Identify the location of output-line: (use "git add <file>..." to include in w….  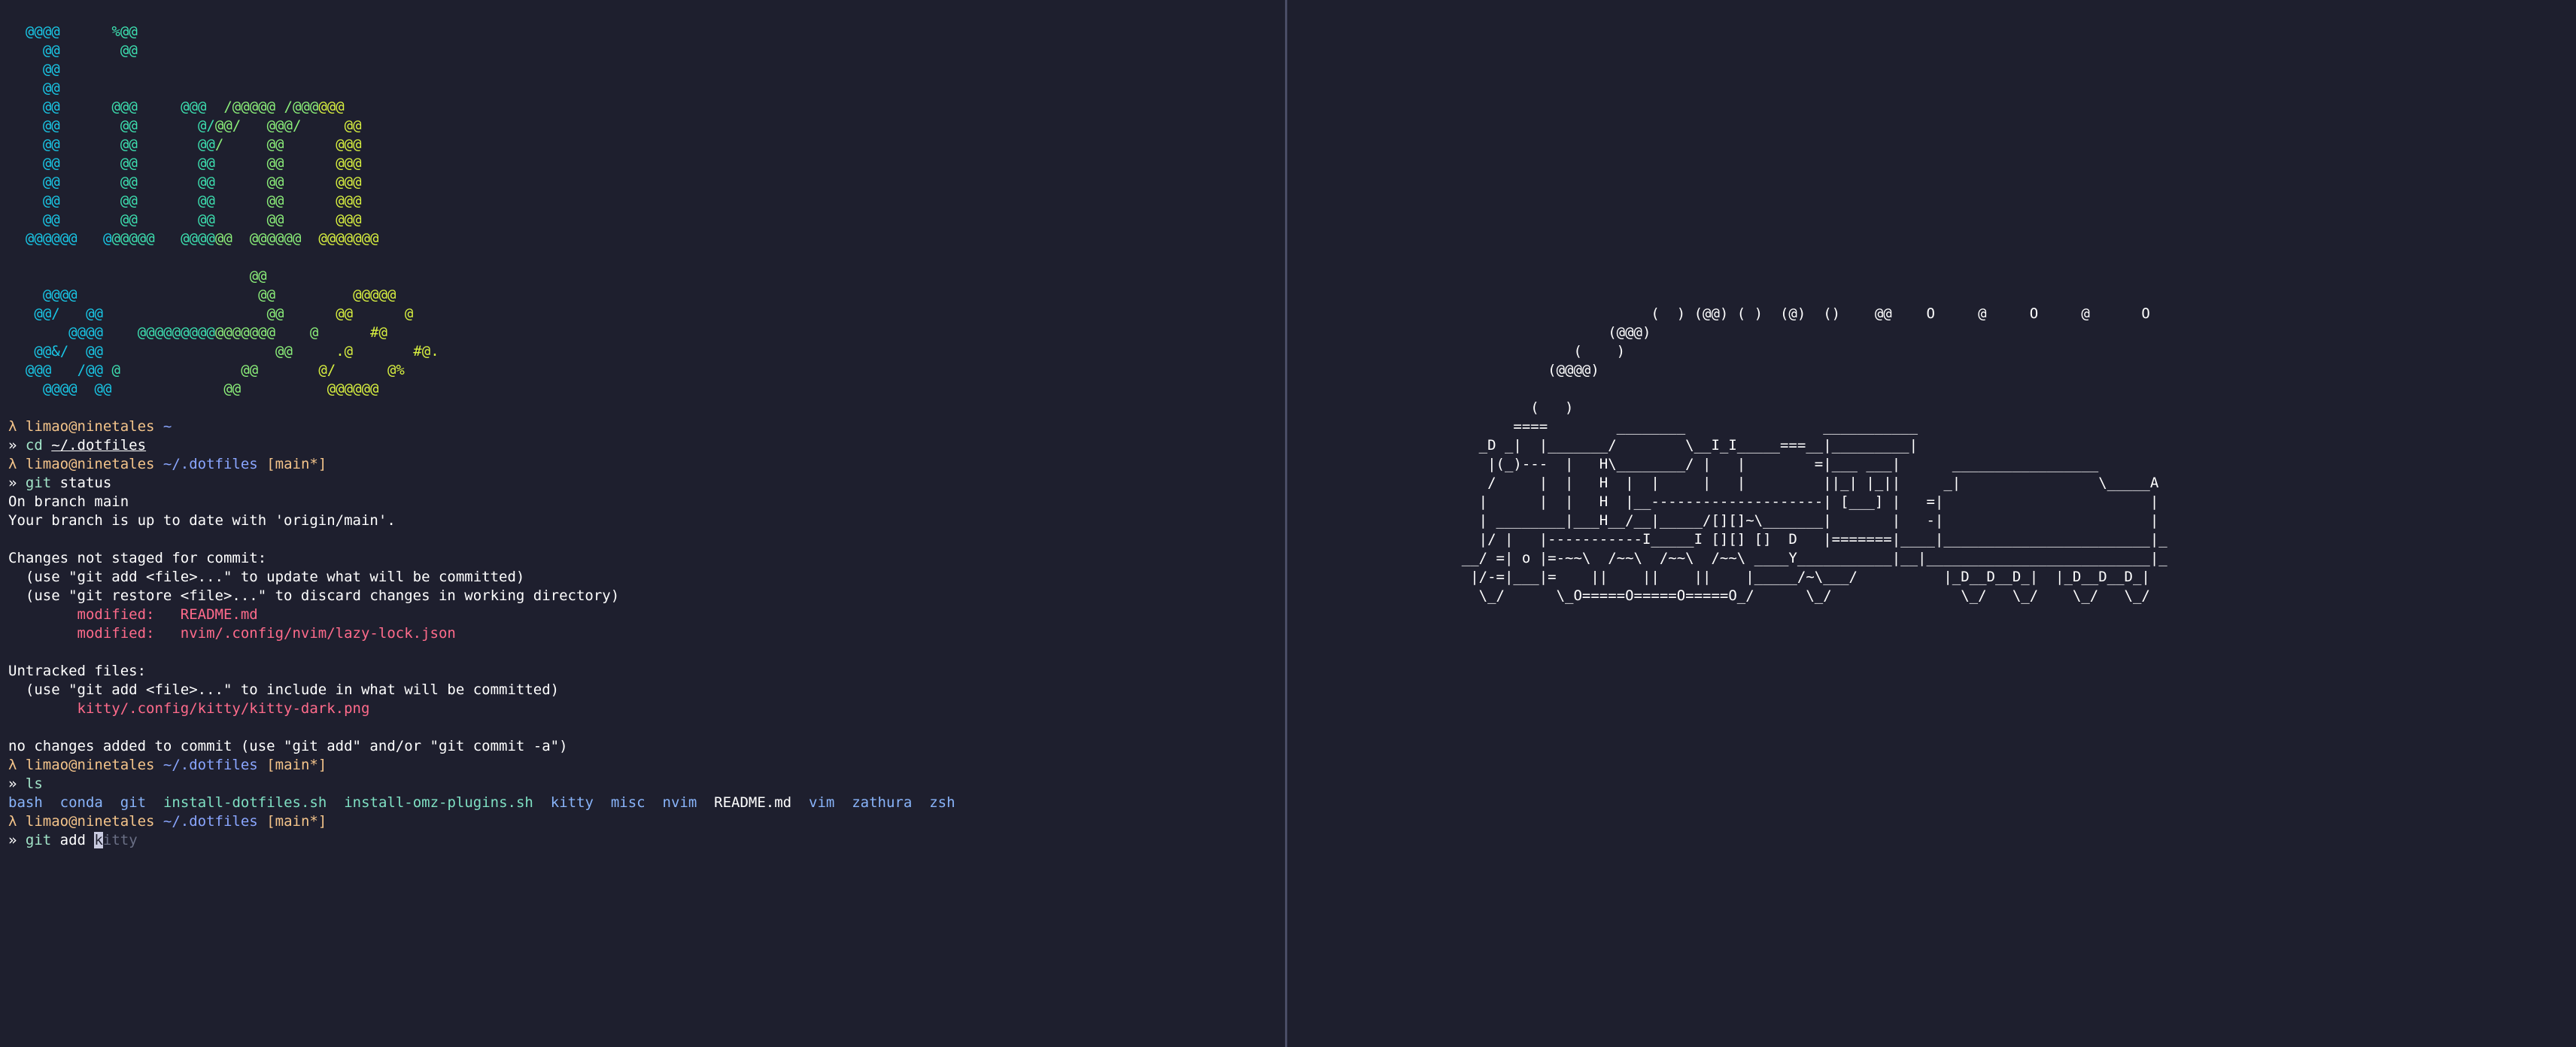
(482, 690).